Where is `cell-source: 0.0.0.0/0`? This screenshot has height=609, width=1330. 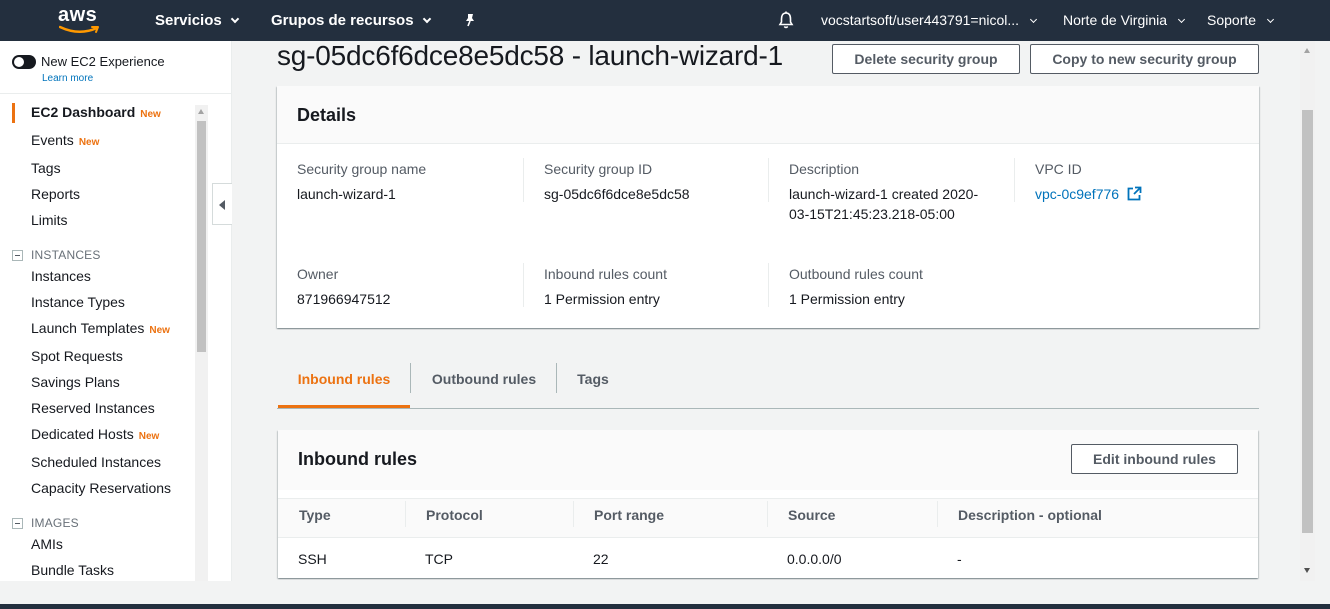
cell-source: 0.0.0.0/0 is located at coordinates (814, 559).